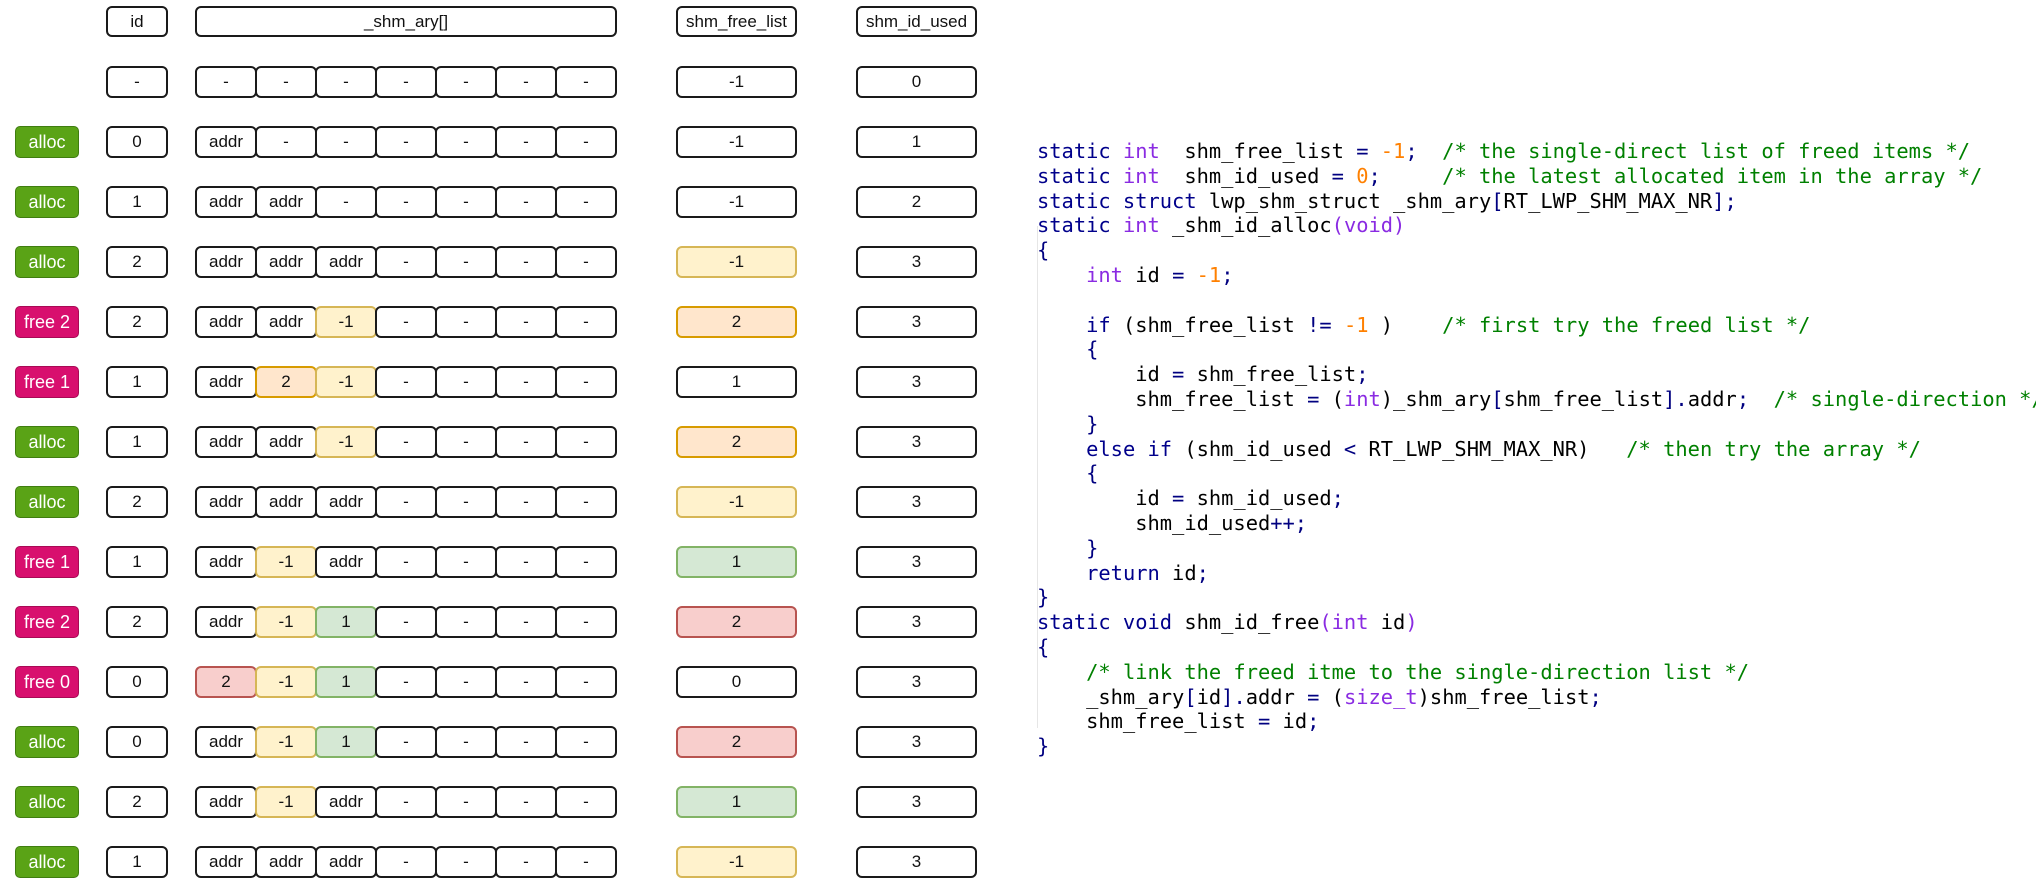 The height and width of the screenshot is (882, 2036). Describe the element at coordinates (736, 682) in the screenshot. I see `free-list-cell: 0` at that location.